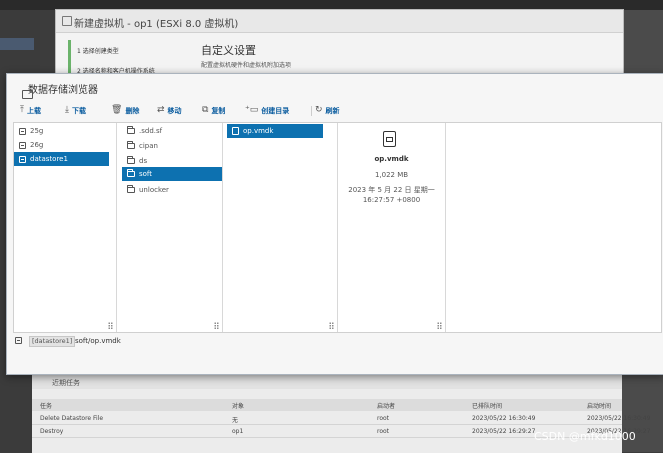 The image size is (663, 453). I want to click on toolbar-divider, so click(311, 111).